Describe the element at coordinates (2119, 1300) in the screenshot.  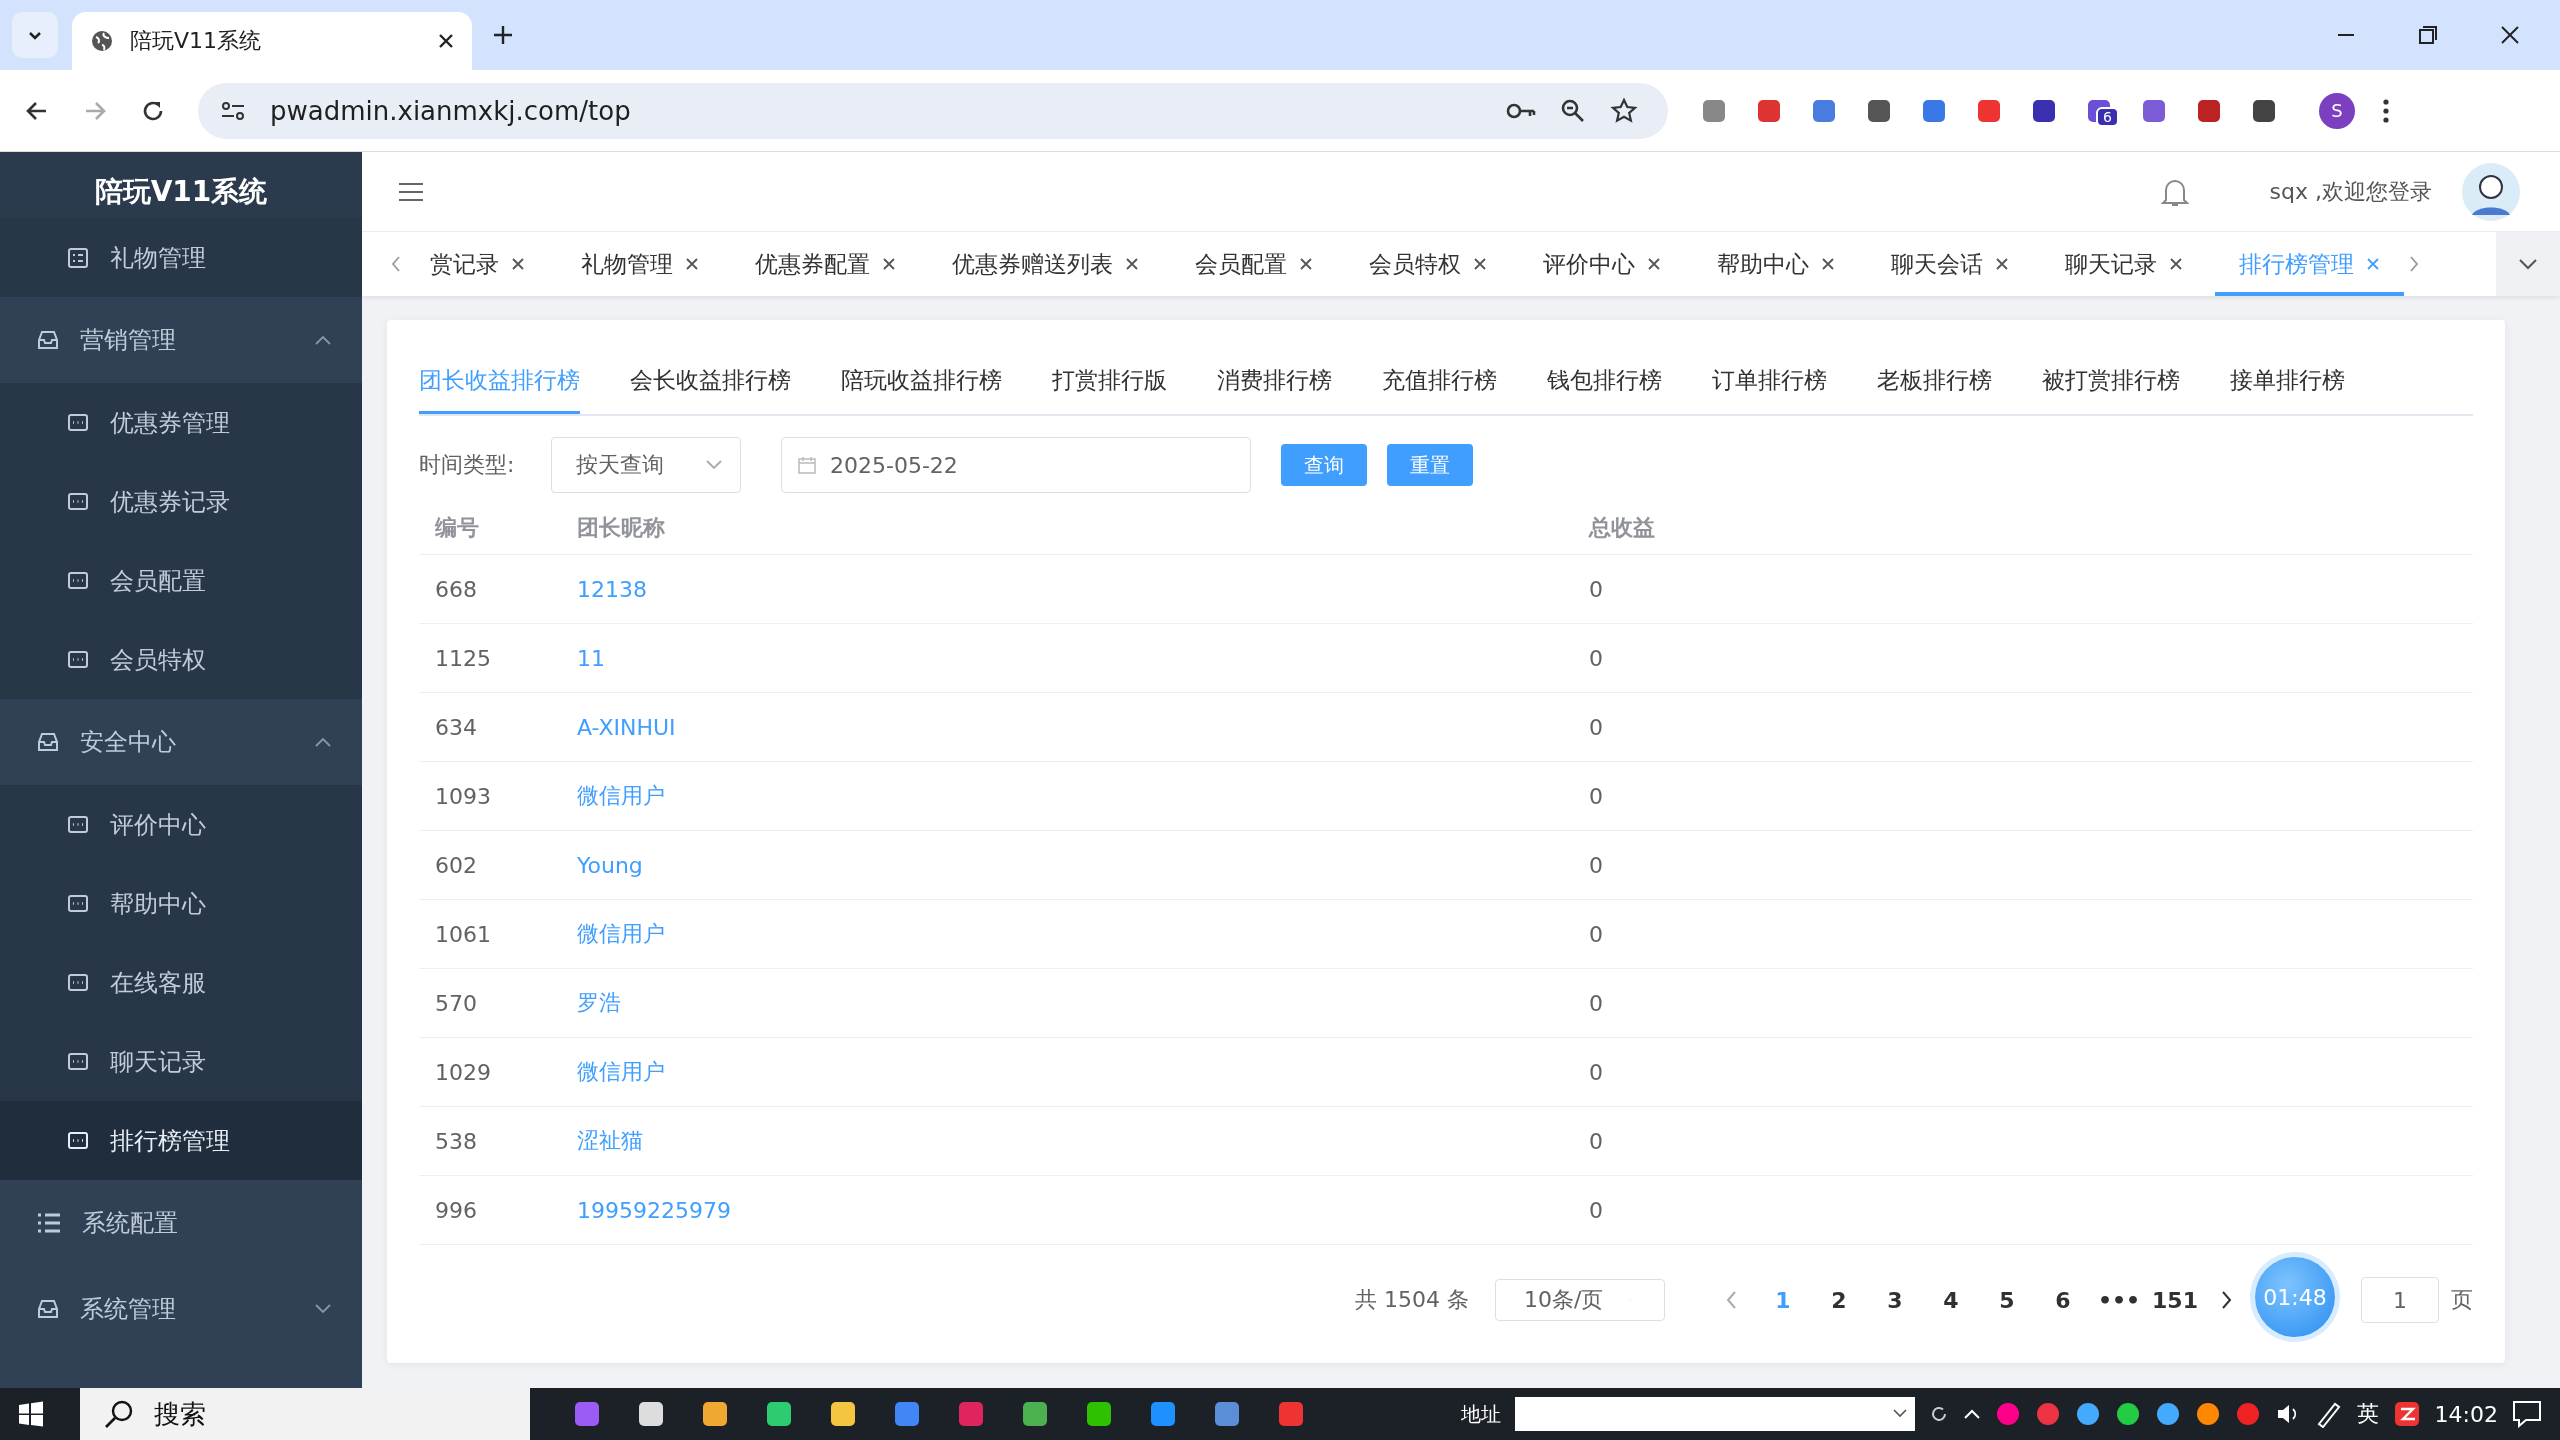
I see `page-number: •••` at that location.